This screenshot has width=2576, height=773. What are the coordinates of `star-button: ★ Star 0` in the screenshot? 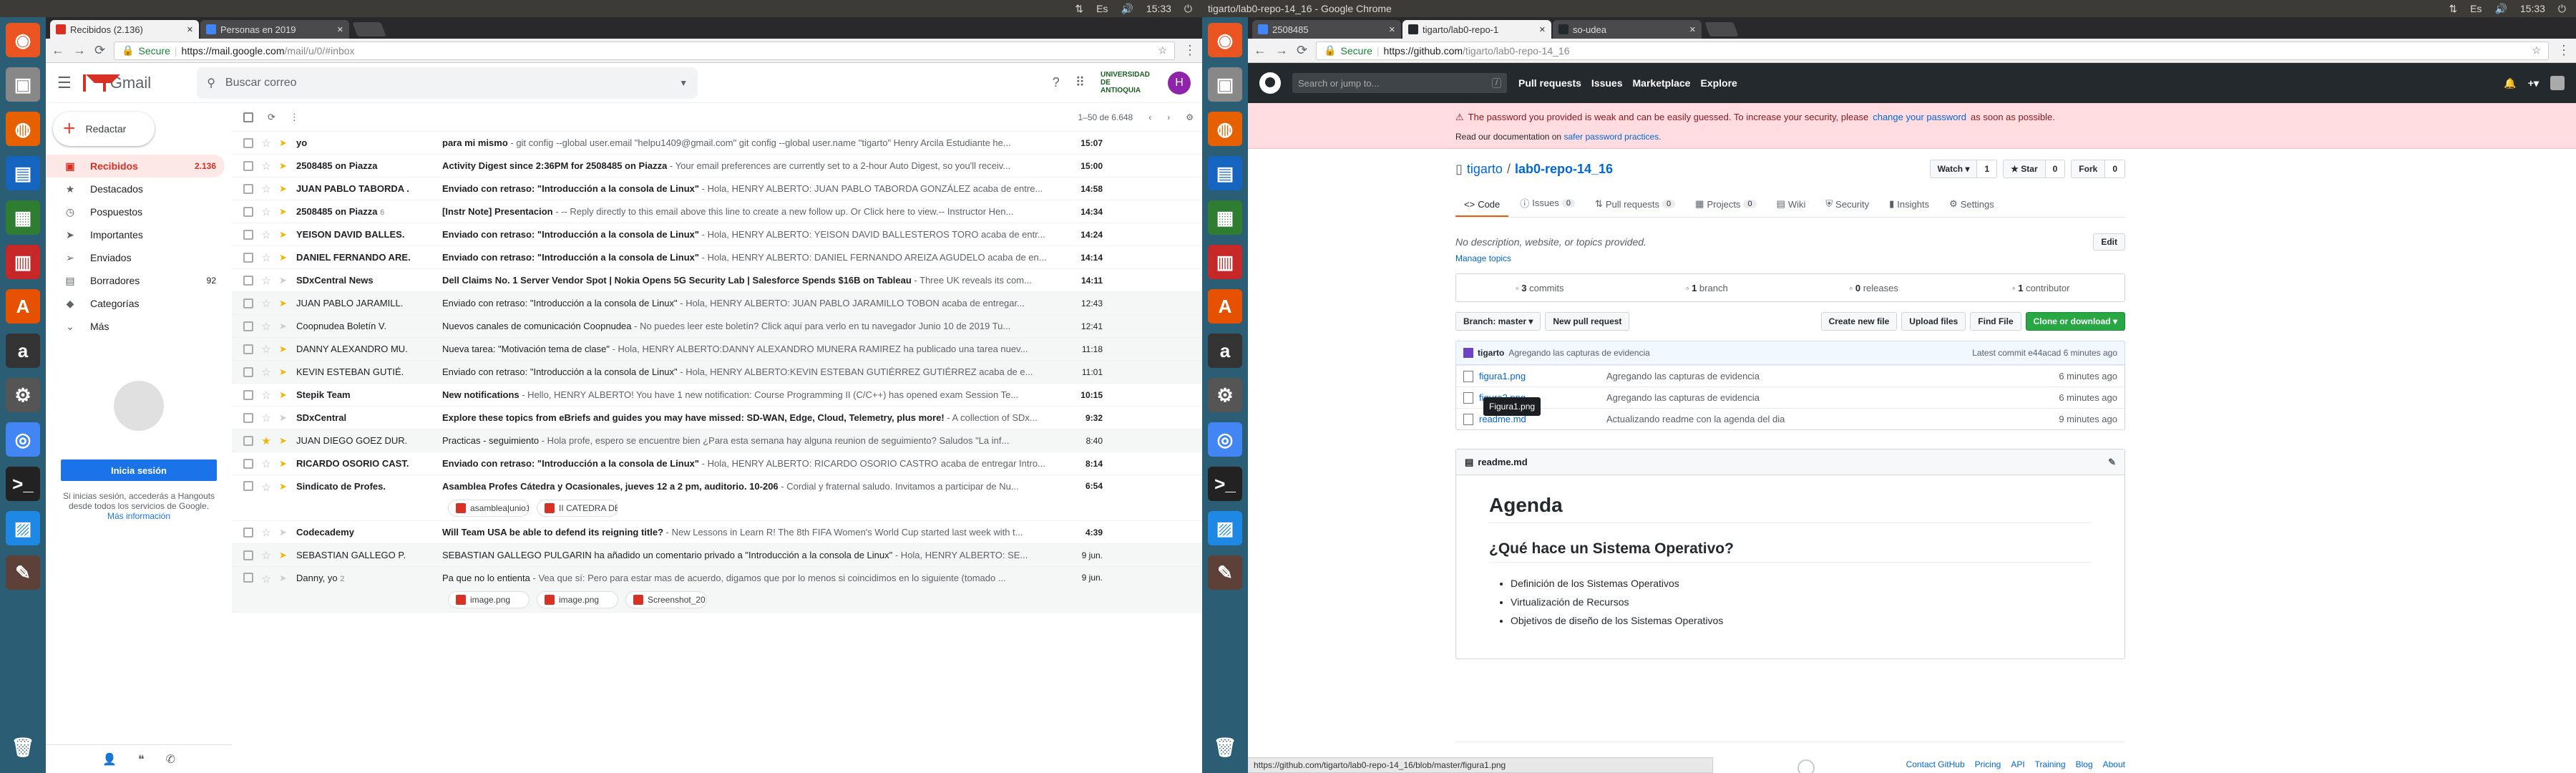 It's located at (2034, 169).